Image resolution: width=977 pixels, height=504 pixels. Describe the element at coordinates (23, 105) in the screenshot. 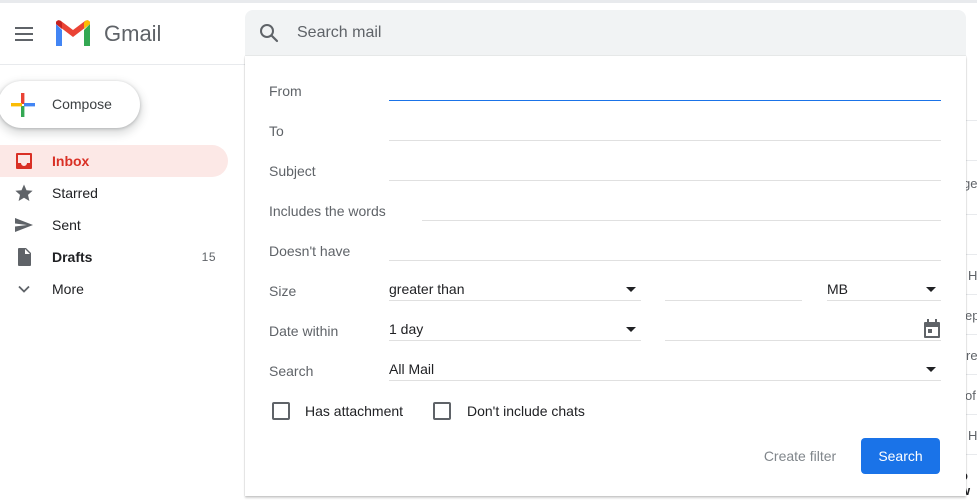

I see `plus-icon` at that location.